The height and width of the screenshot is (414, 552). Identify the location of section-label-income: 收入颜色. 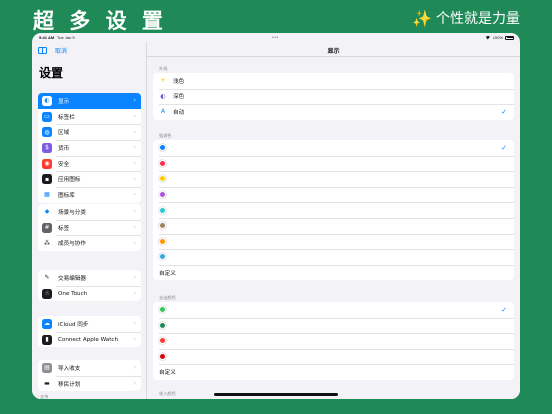
(167, 393).